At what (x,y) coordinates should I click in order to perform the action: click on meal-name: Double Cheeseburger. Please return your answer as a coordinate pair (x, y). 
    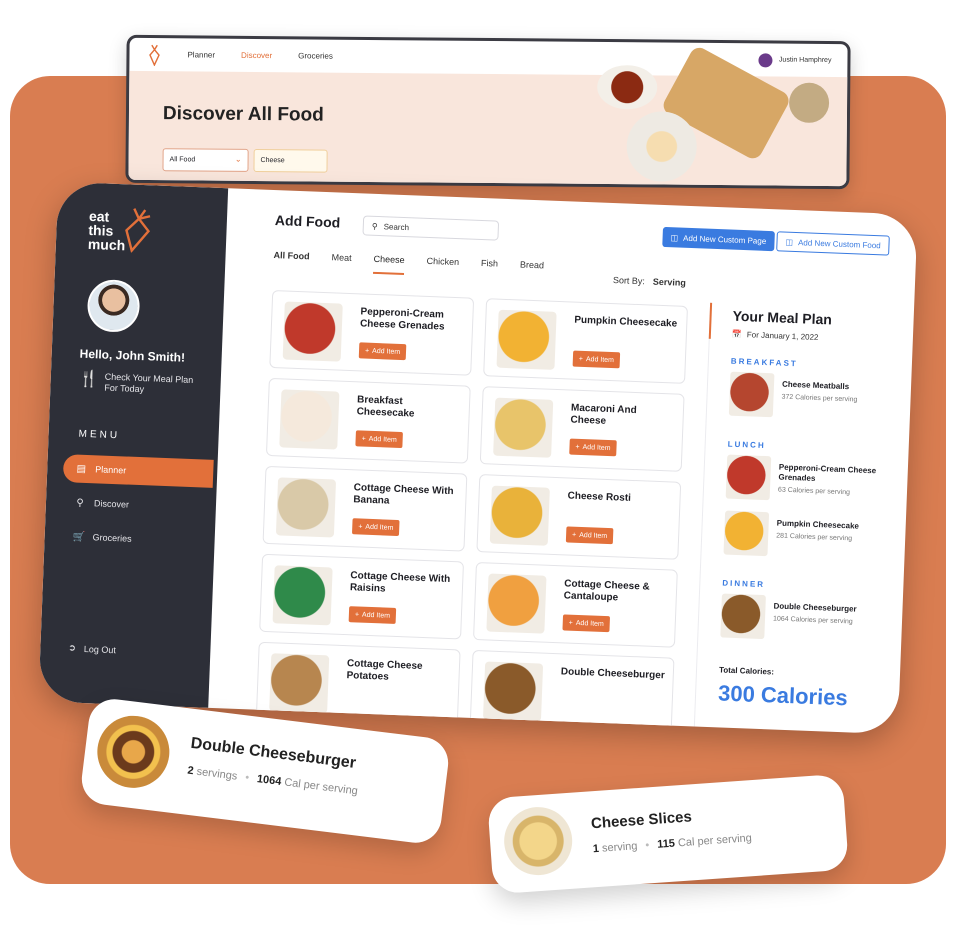
    Looking at the image, I should click on (815, 607).